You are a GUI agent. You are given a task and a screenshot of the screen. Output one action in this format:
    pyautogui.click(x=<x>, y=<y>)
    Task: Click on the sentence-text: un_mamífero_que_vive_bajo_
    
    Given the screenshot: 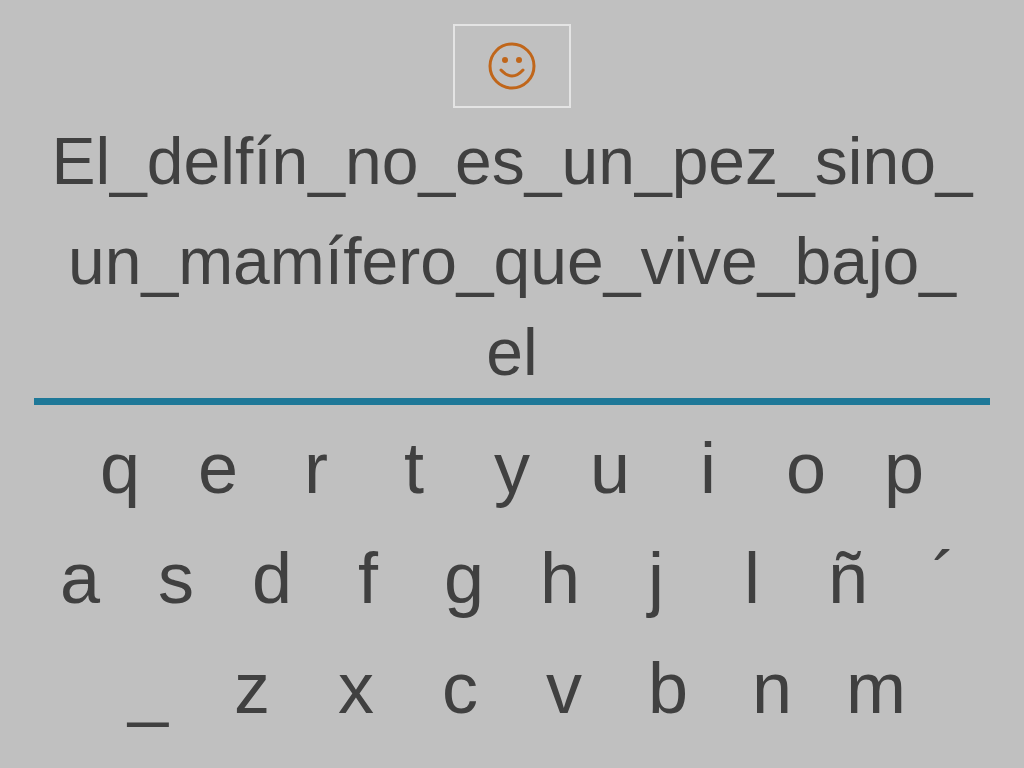 What is the action you would take?
    pyautogui.click(x=512, y=261)
    